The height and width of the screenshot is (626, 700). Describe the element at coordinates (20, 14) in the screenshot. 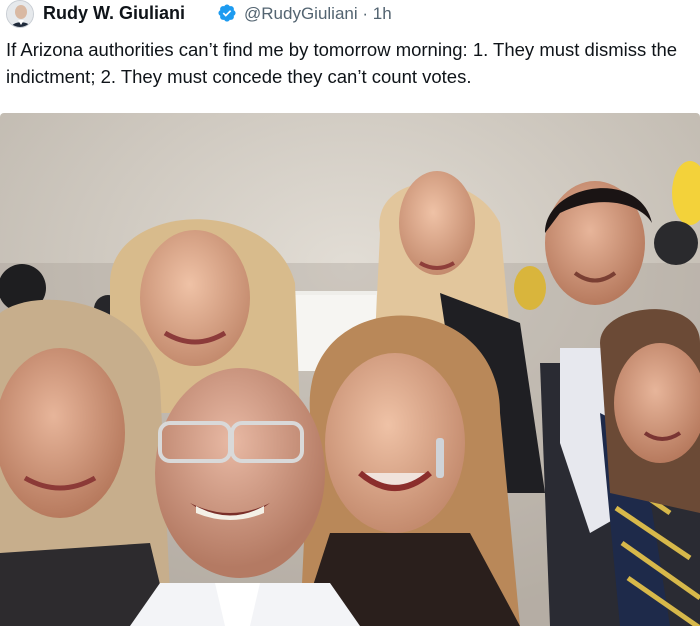

I see `author-avatar` at that location.